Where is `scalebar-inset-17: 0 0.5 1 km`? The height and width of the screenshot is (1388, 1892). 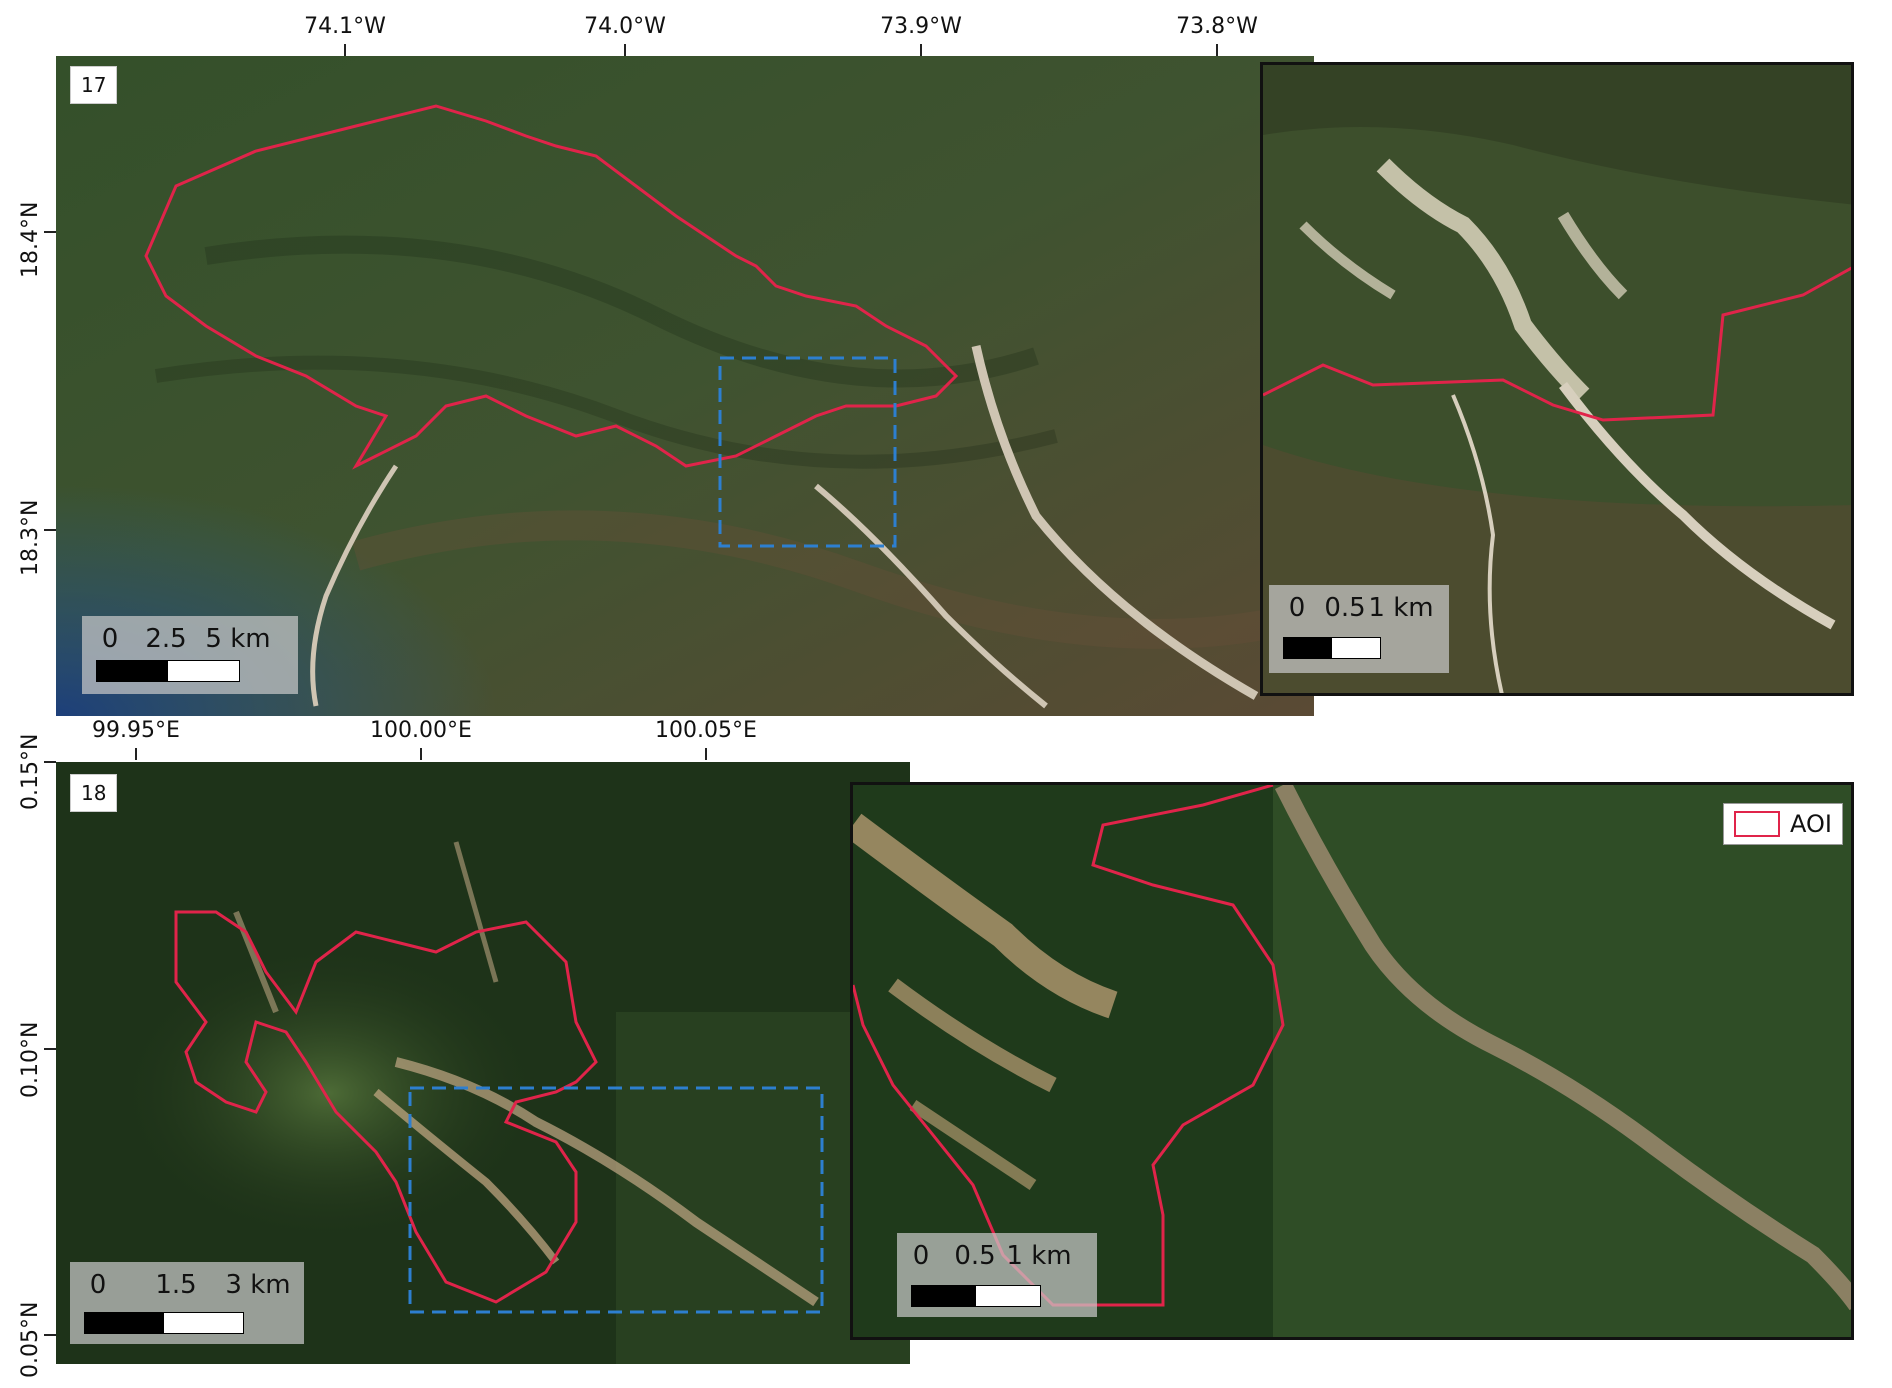 scalebar-inset-17: 0 0.5 1 km is located at coordinates (1359, 629).